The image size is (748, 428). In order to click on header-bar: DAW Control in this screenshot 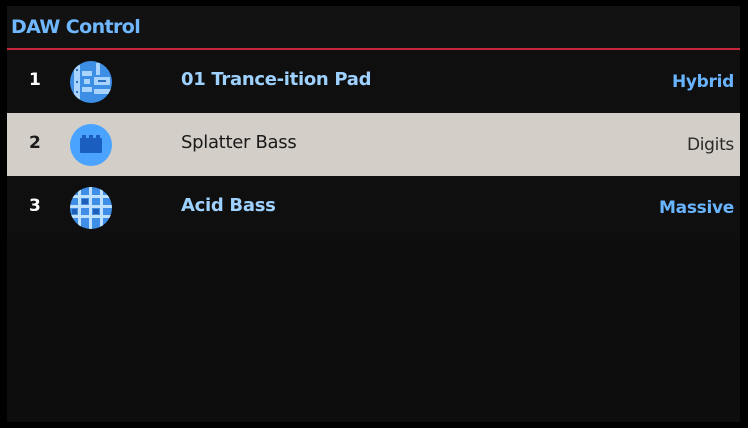, I will do `click(373, 28)`.